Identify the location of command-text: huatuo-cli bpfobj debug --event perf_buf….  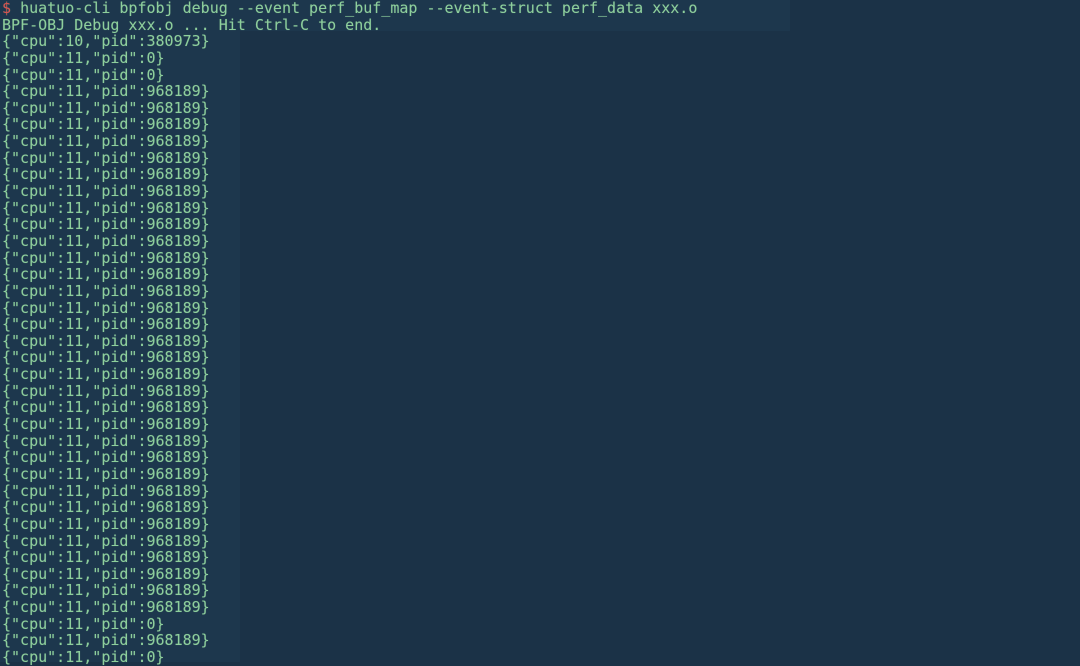
(354, 8).